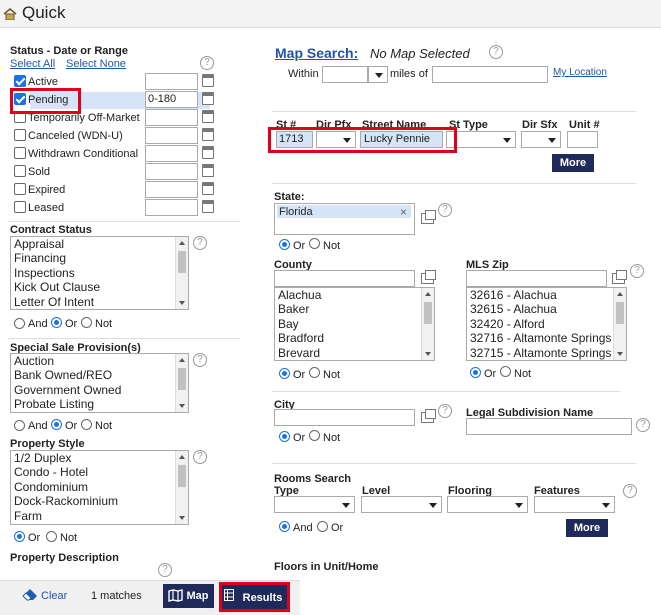 The height and width of the screenshot is (615, 661). Describe the element at coordinates (354, 309) in the screenshot. I see `list-item: Baker` at that location.